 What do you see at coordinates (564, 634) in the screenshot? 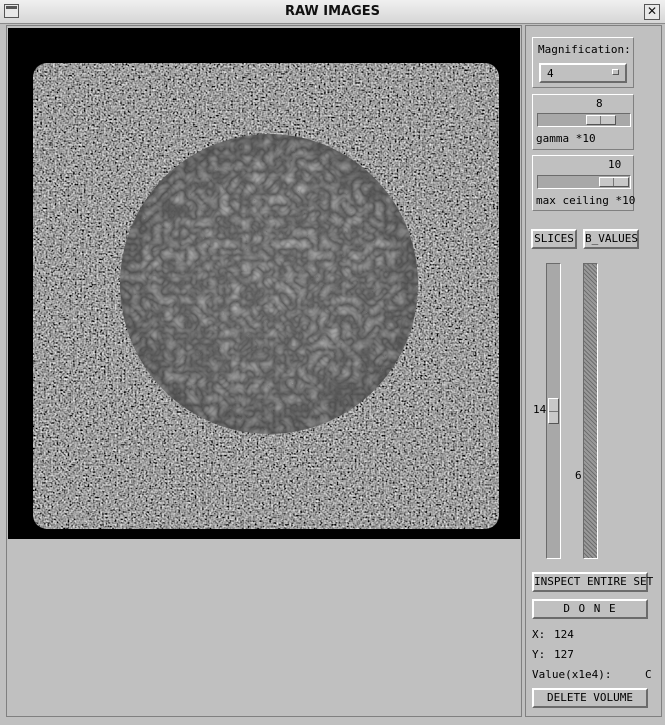
I see `x-value: 124` at bounding box center [564, 634].